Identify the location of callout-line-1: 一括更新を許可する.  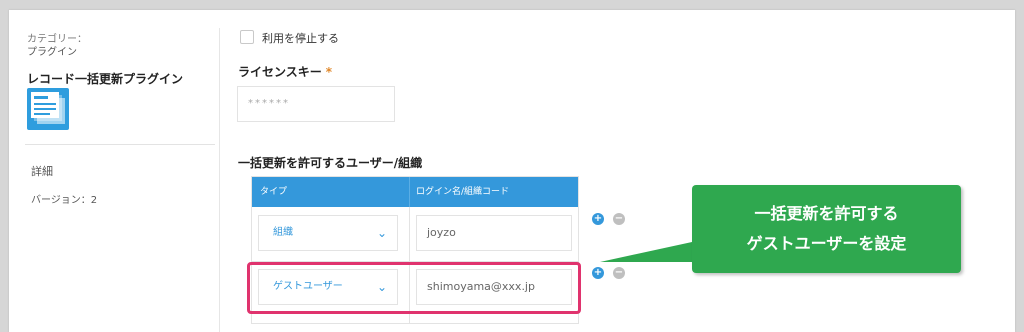
(826, 213).